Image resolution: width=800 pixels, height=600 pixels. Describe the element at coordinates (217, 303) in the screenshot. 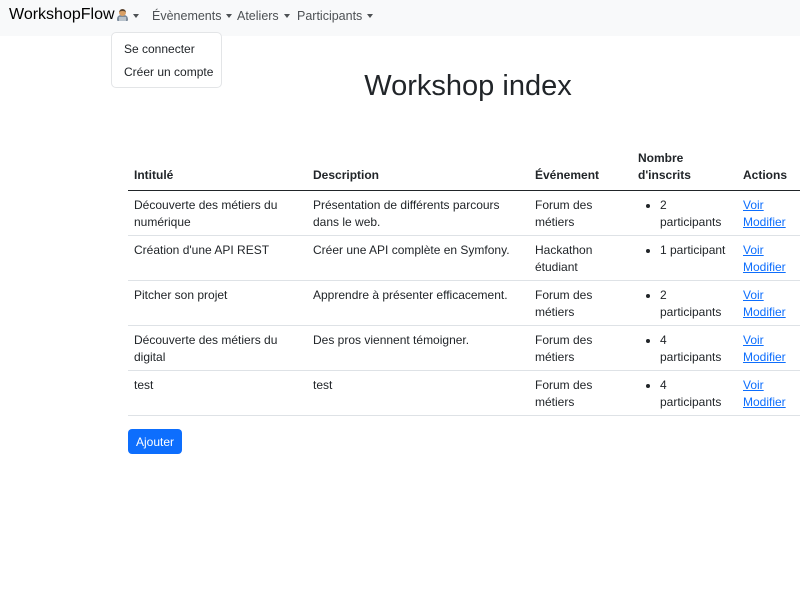

I see `cell-intitule: Pitcher son projet` at that location.